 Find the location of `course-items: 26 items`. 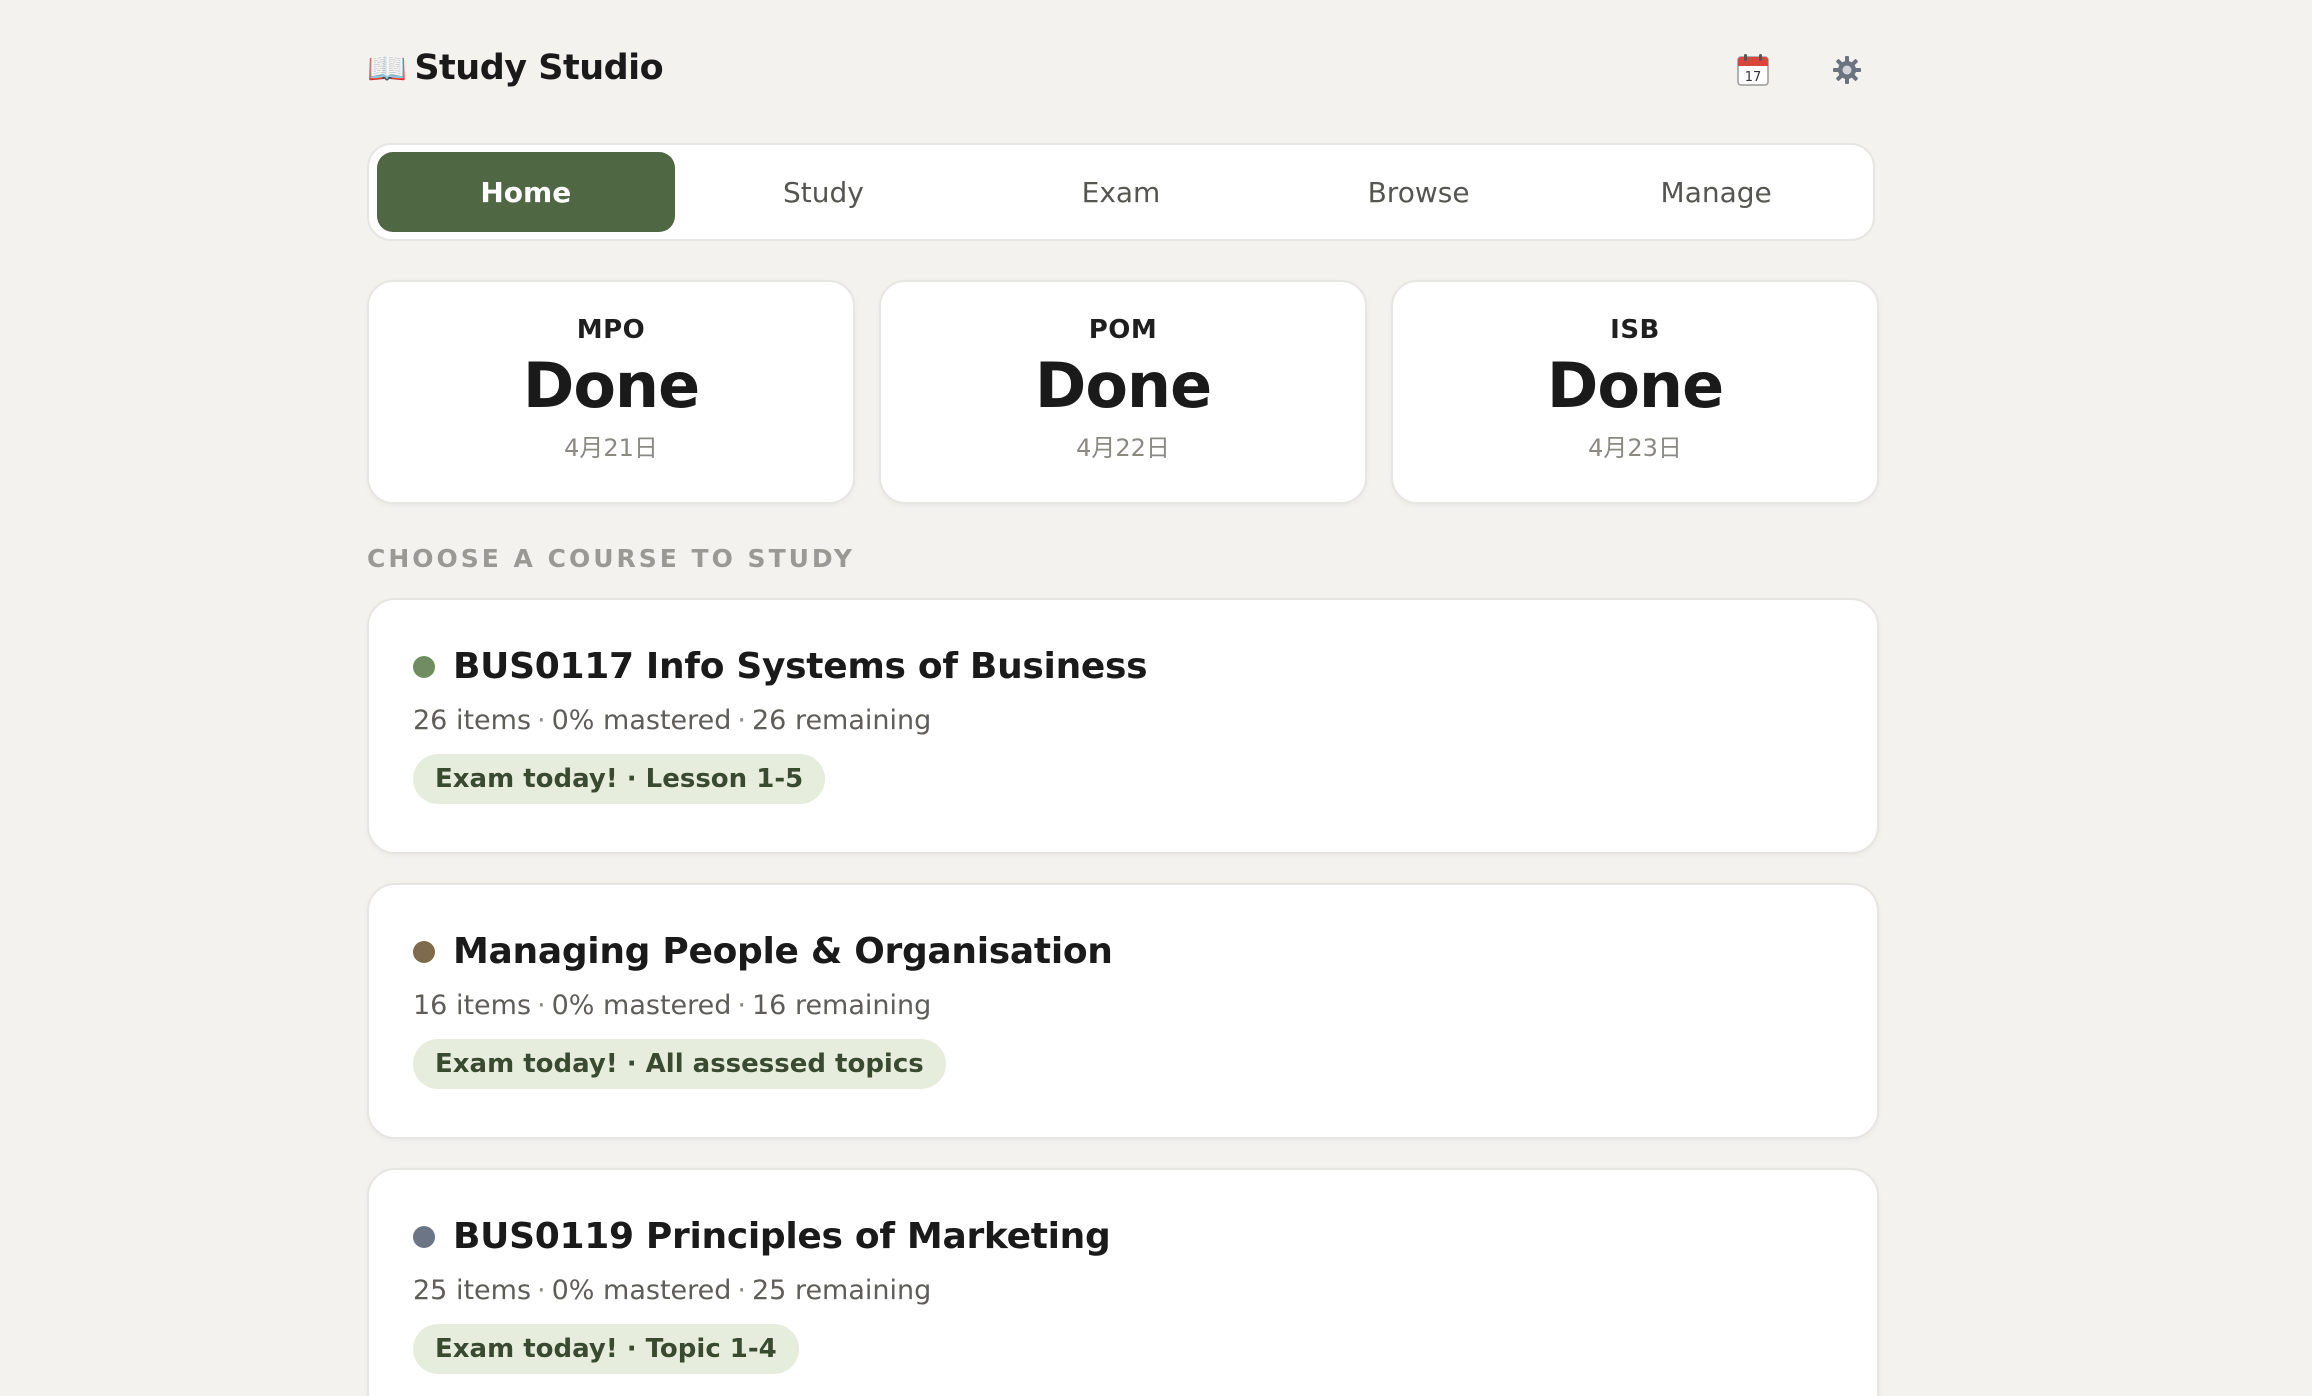

course-items: 26 items is located at coordinates (472, 720).